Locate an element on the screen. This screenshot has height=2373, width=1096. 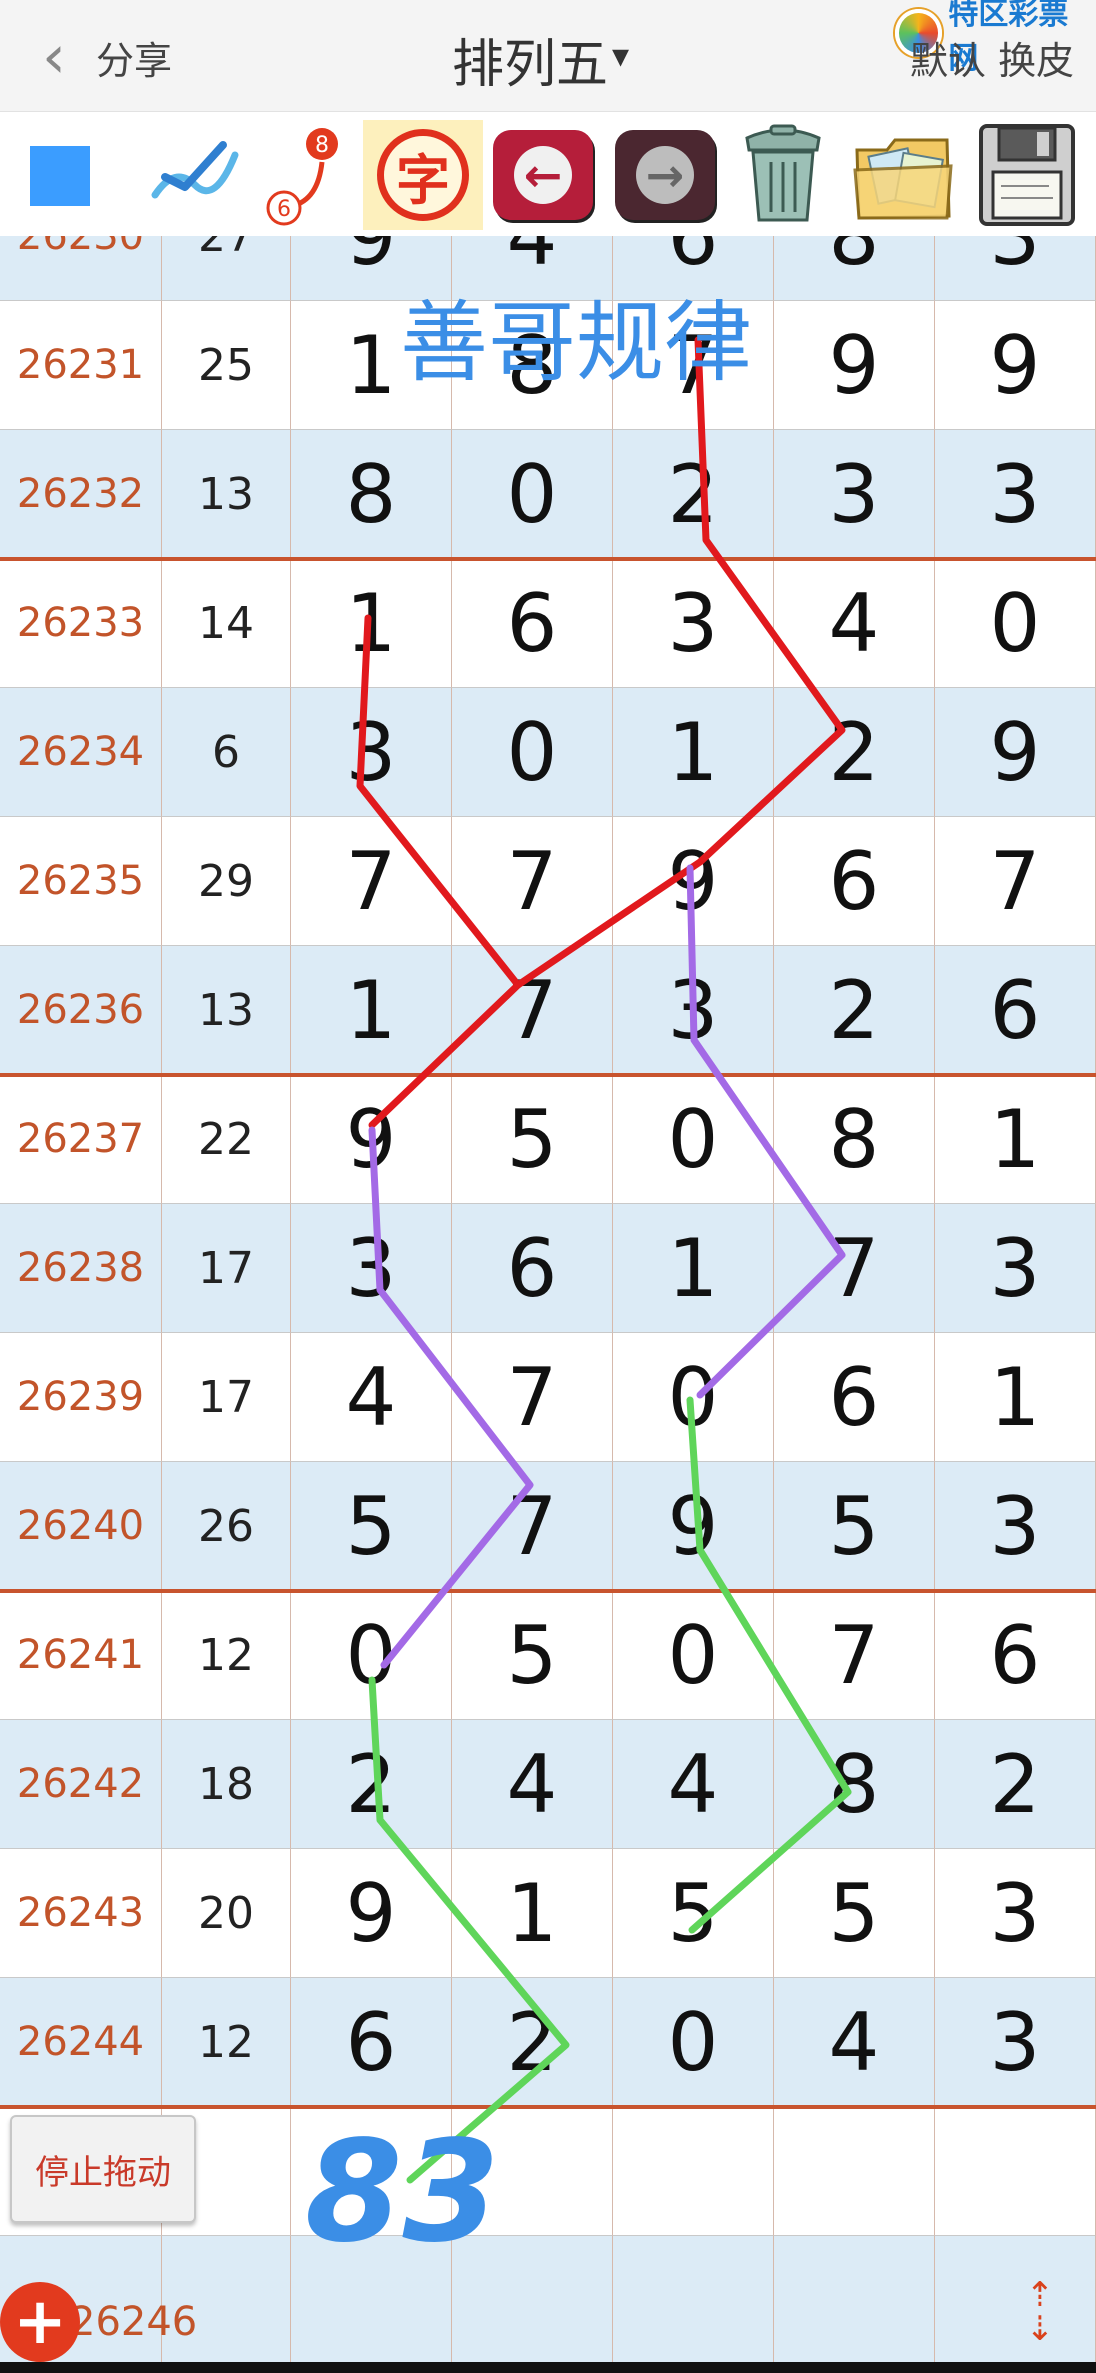
share-button: 分享 is located at coordinates (134, 57).